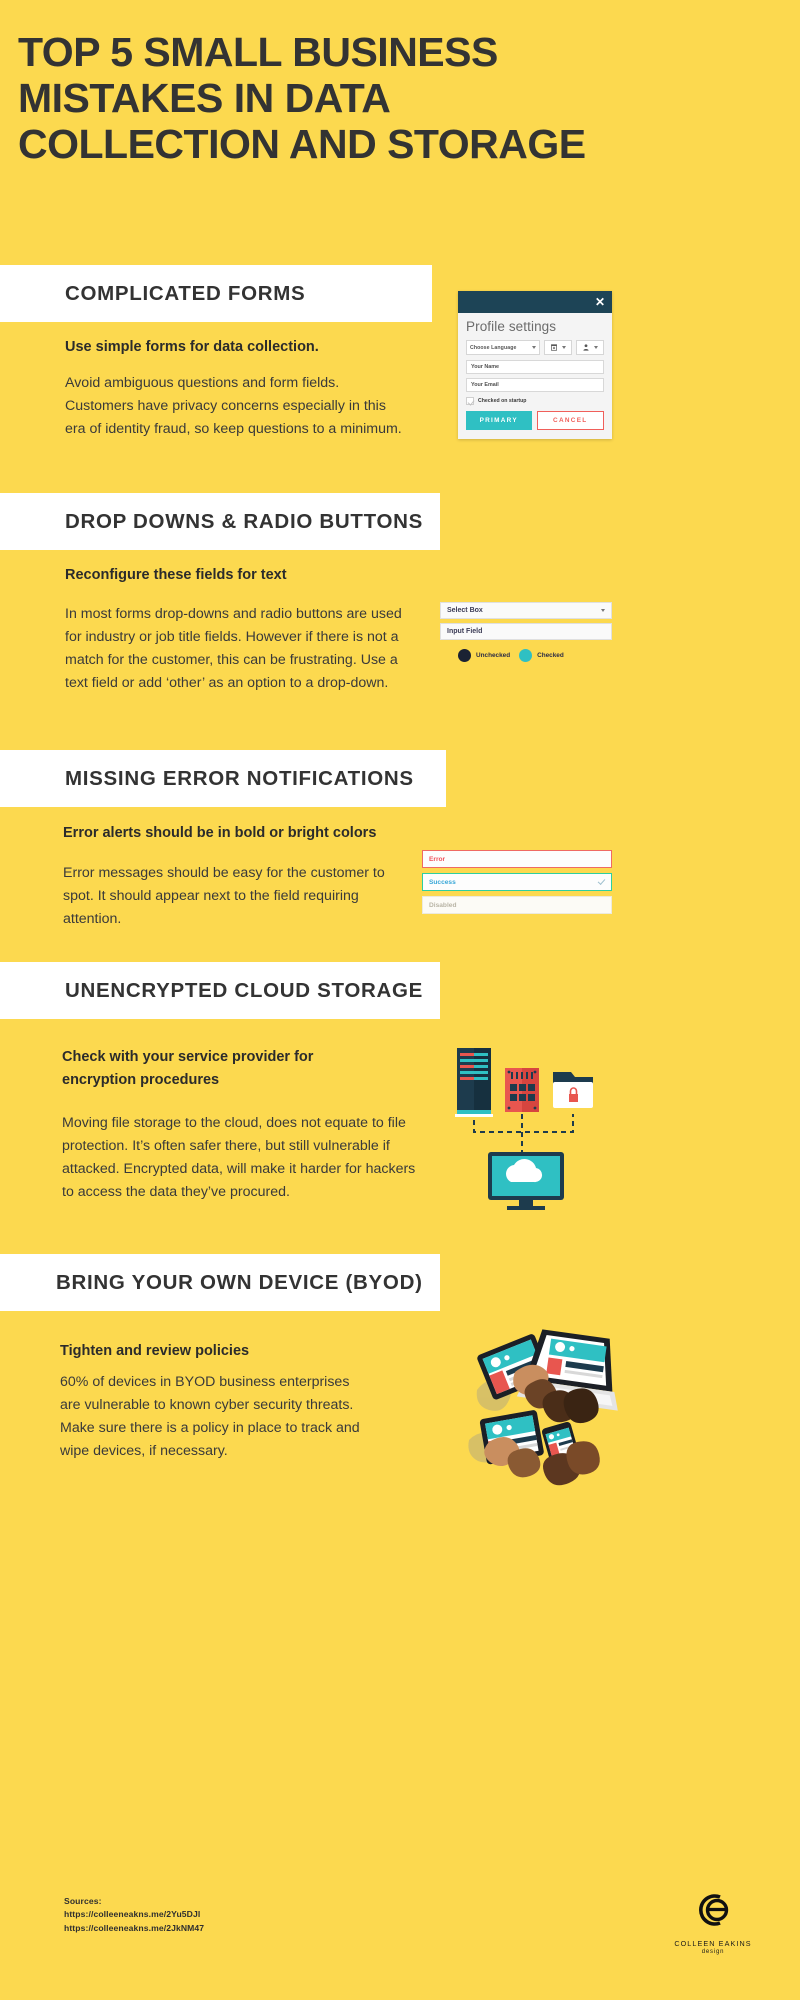 The height and width of the screenshot is (2000, 800). What do you see at coordinates (550, 655) in the screenshot?
I see `radio-checked-label: Checked` at bounding box center [550, 655].